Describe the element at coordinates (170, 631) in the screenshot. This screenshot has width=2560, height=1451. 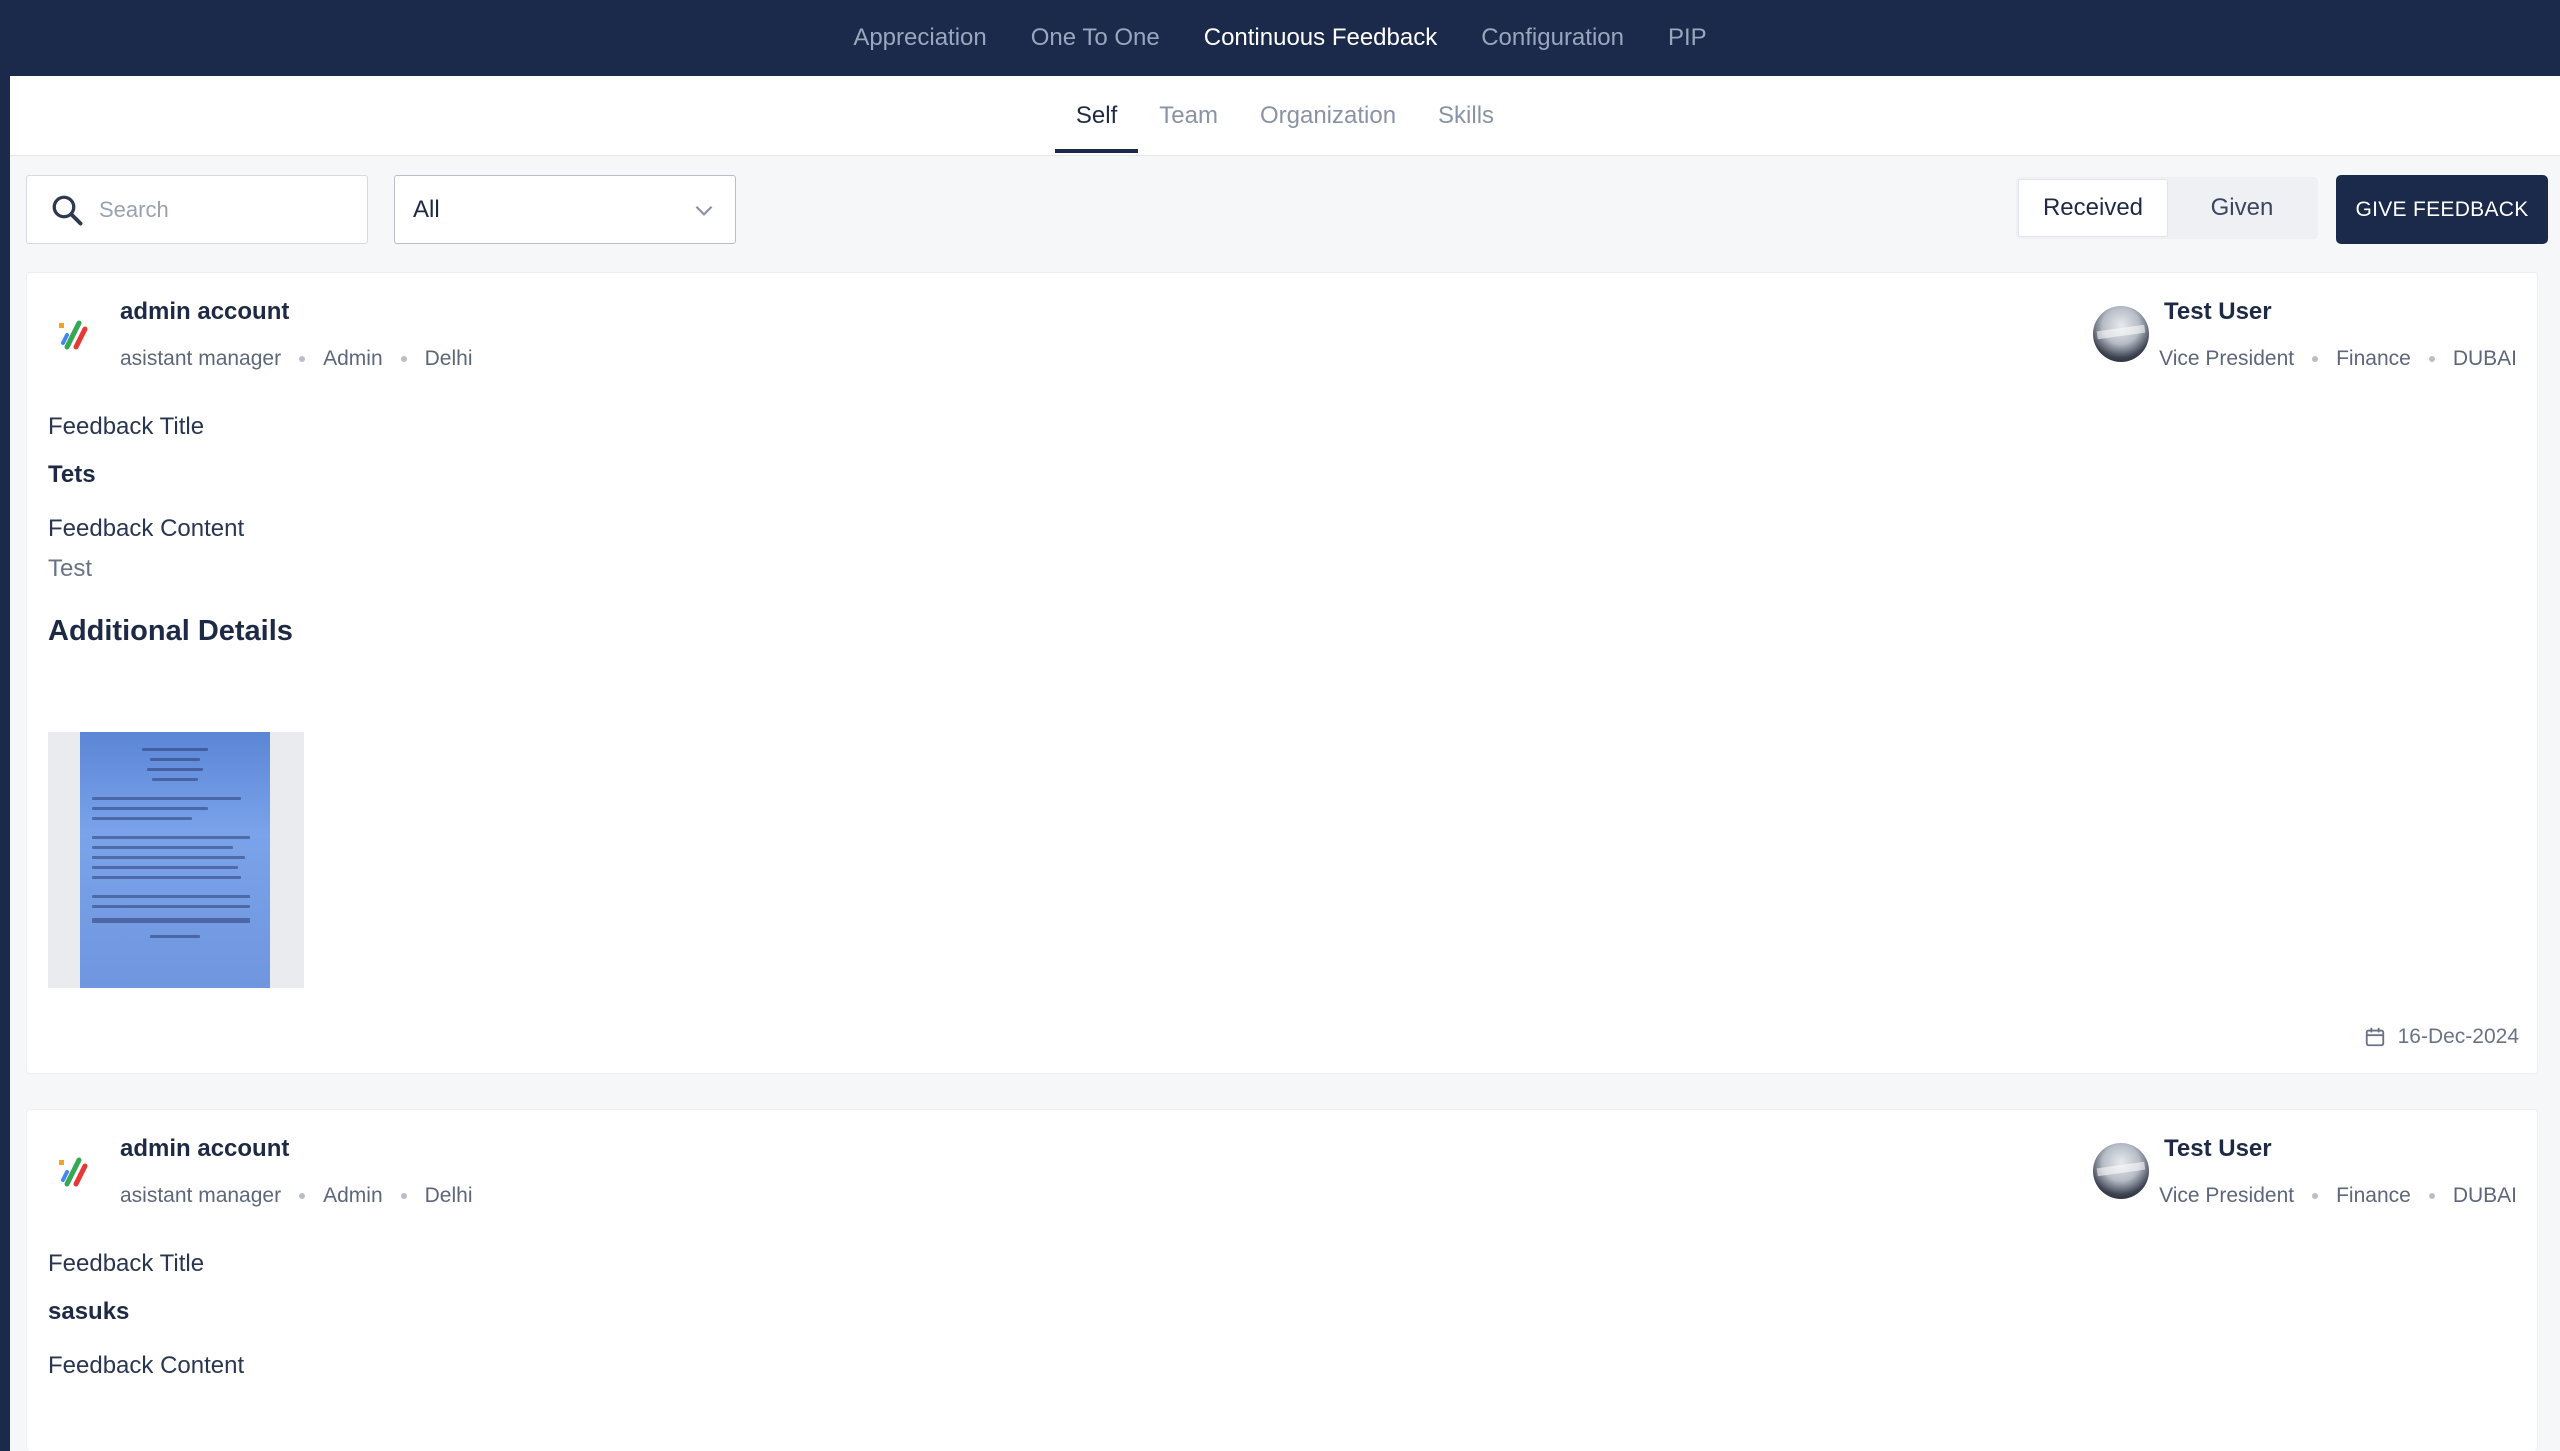
I see `additional-details-heading: Additional Details` at that location.